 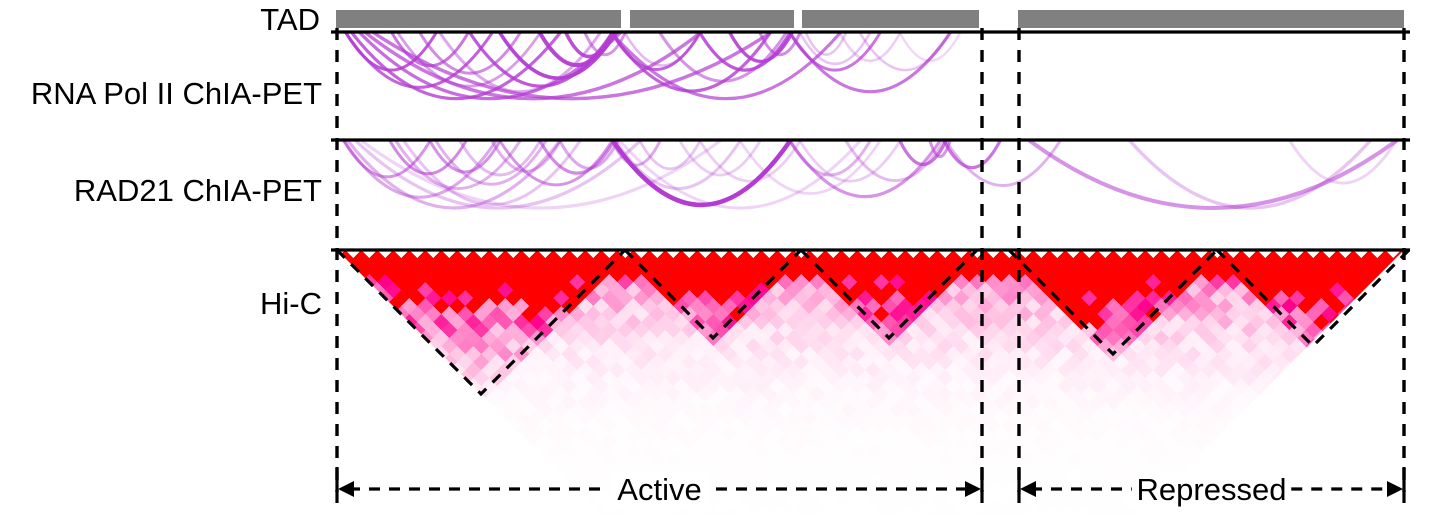 What do you see at coordinates (346, 489) in the screenshot?
I see `active-arrowhead-start` at bounding box center [346, 489].